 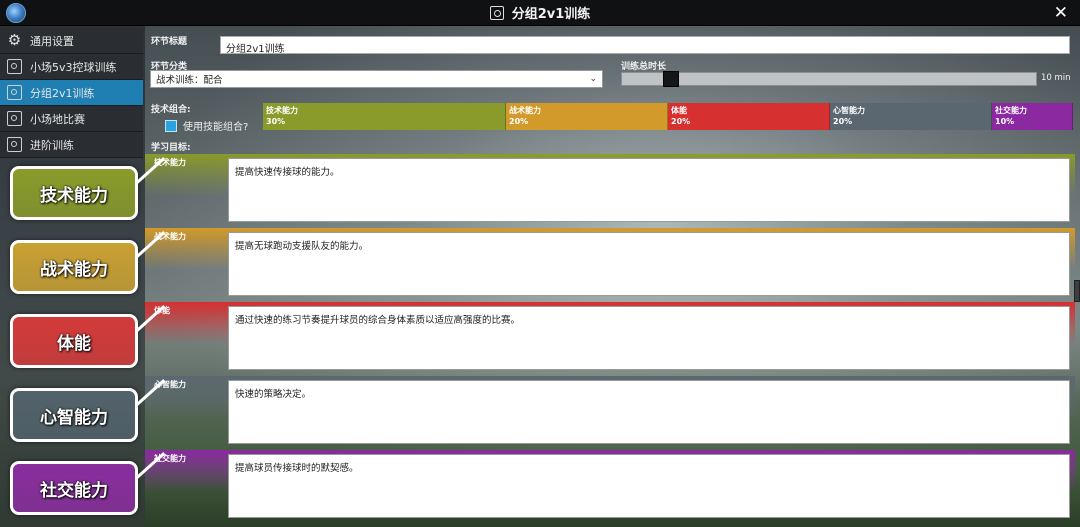 I want to click on title-bar: 分组2v1训练 ✕, so click(x=540, y=13).